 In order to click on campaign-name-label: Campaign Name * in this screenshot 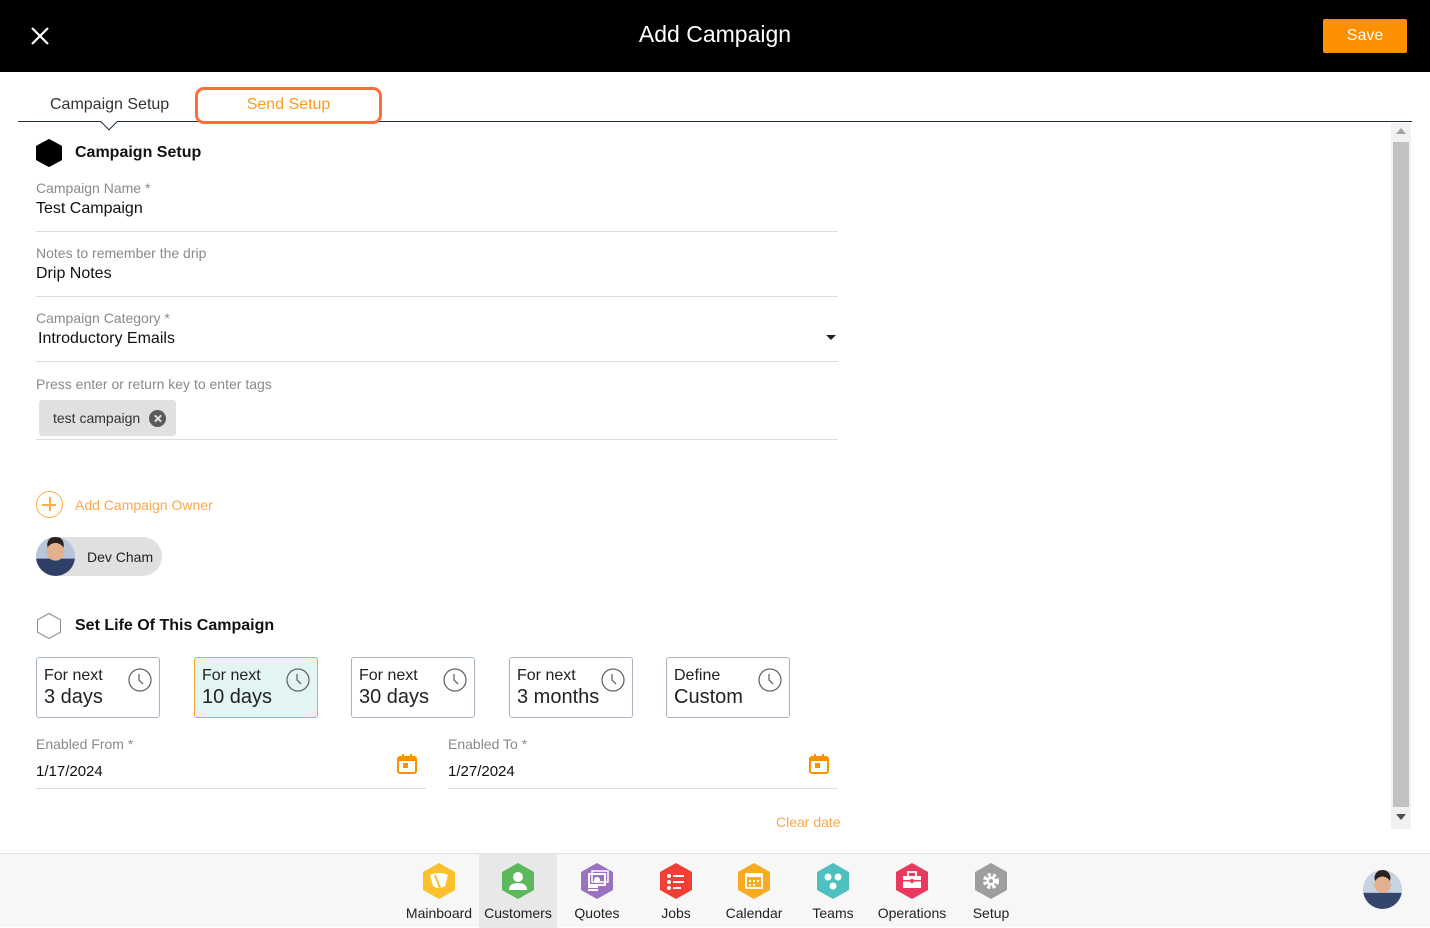, I will do `click(93, 188)`.